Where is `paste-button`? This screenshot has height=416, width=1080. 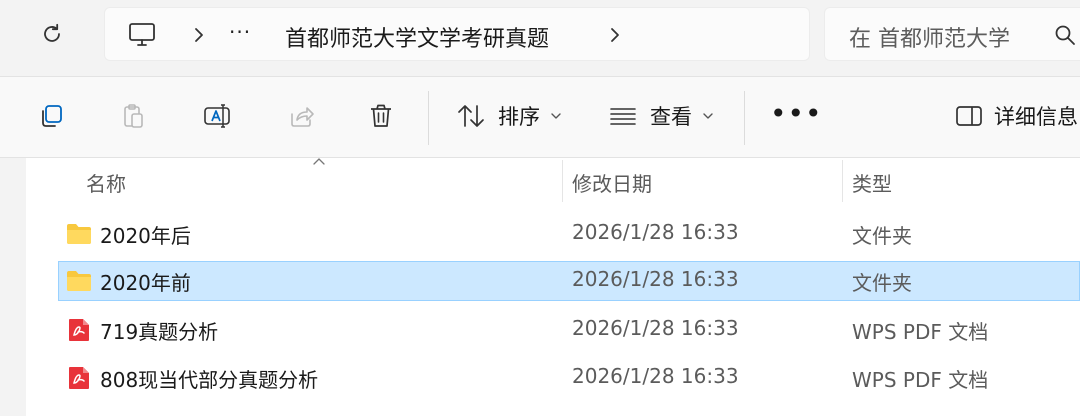
paste-button is located at coordinates (133, 116).